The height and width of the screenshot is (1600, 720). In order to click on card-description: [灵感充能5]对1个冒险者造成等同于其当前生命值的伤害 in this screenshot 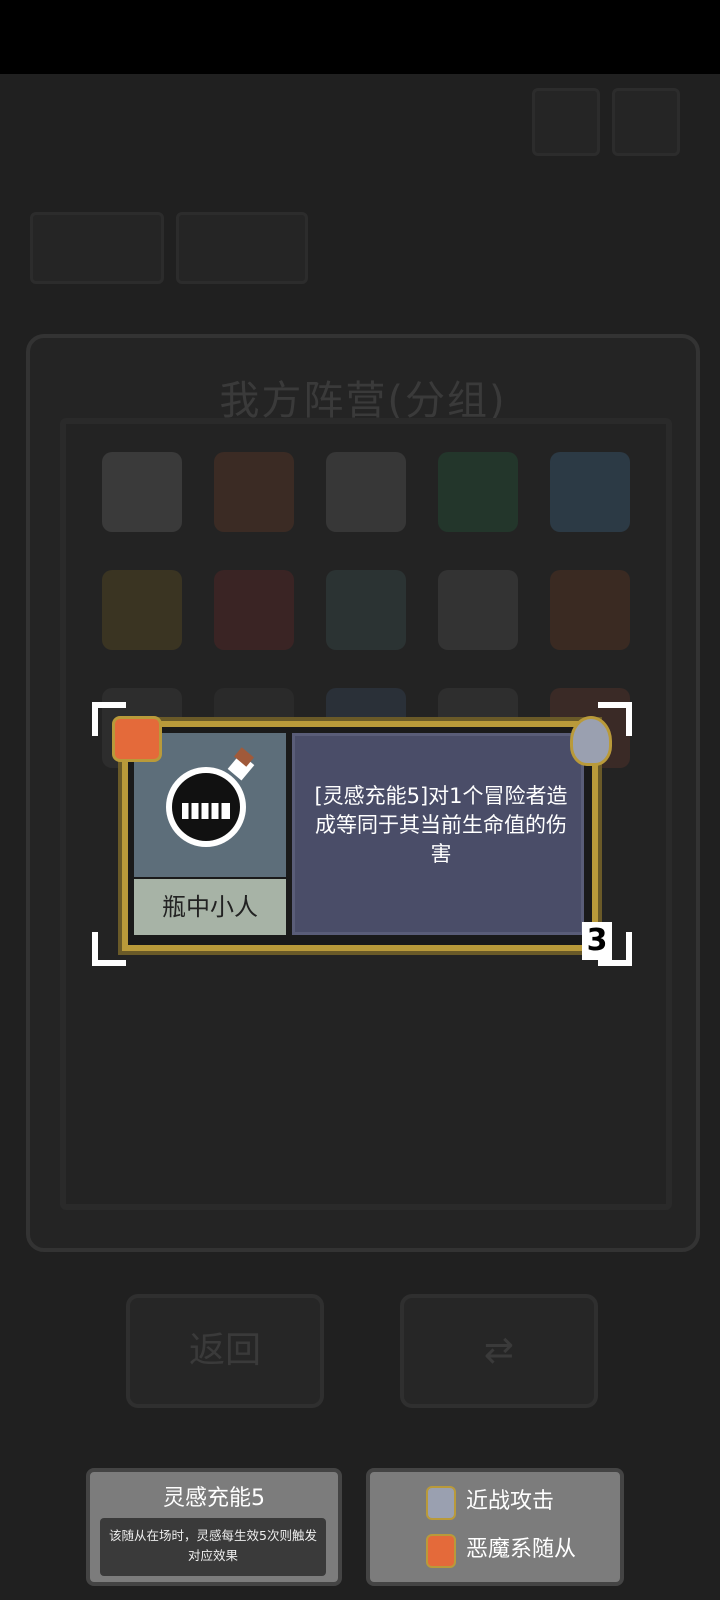, I will do `click(441, 825)`.